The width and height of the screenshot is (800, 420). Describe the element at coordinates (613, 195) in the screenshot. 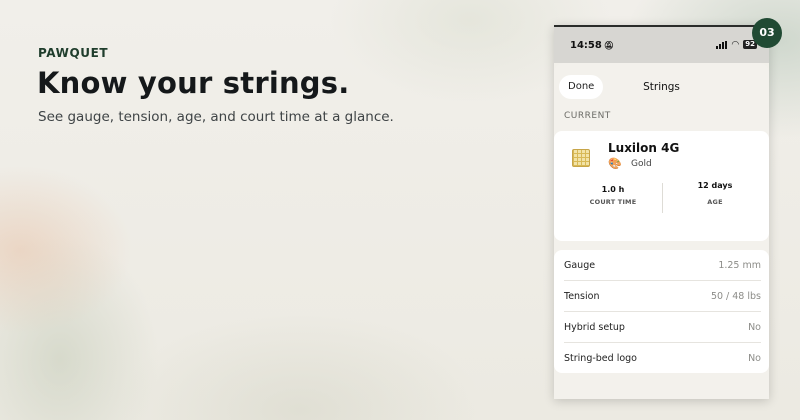

I see `stat-court-time: 1.0 h COURT TIME` at that location.